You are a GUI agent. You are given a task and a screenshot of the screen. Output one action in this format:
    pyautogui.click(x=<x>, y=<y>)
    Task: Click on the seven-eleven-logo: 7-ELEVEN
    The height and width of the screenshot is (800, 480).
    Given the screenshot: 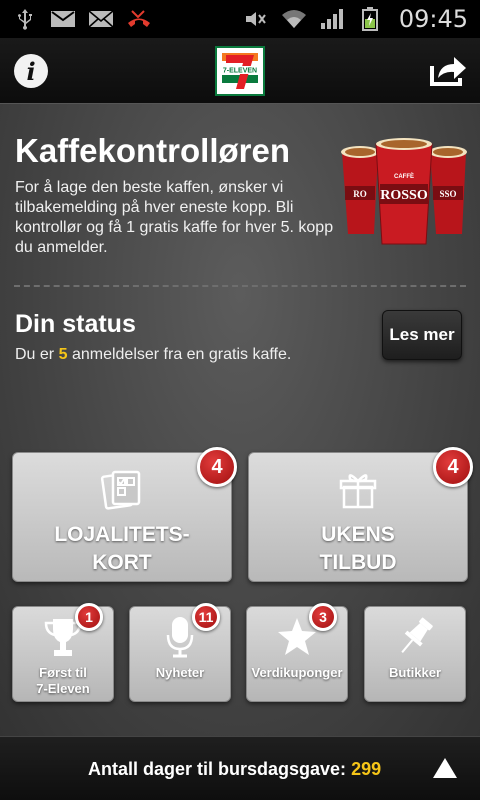 What is the action you would take?
    pyautogui.click(x=240, y=71)
    